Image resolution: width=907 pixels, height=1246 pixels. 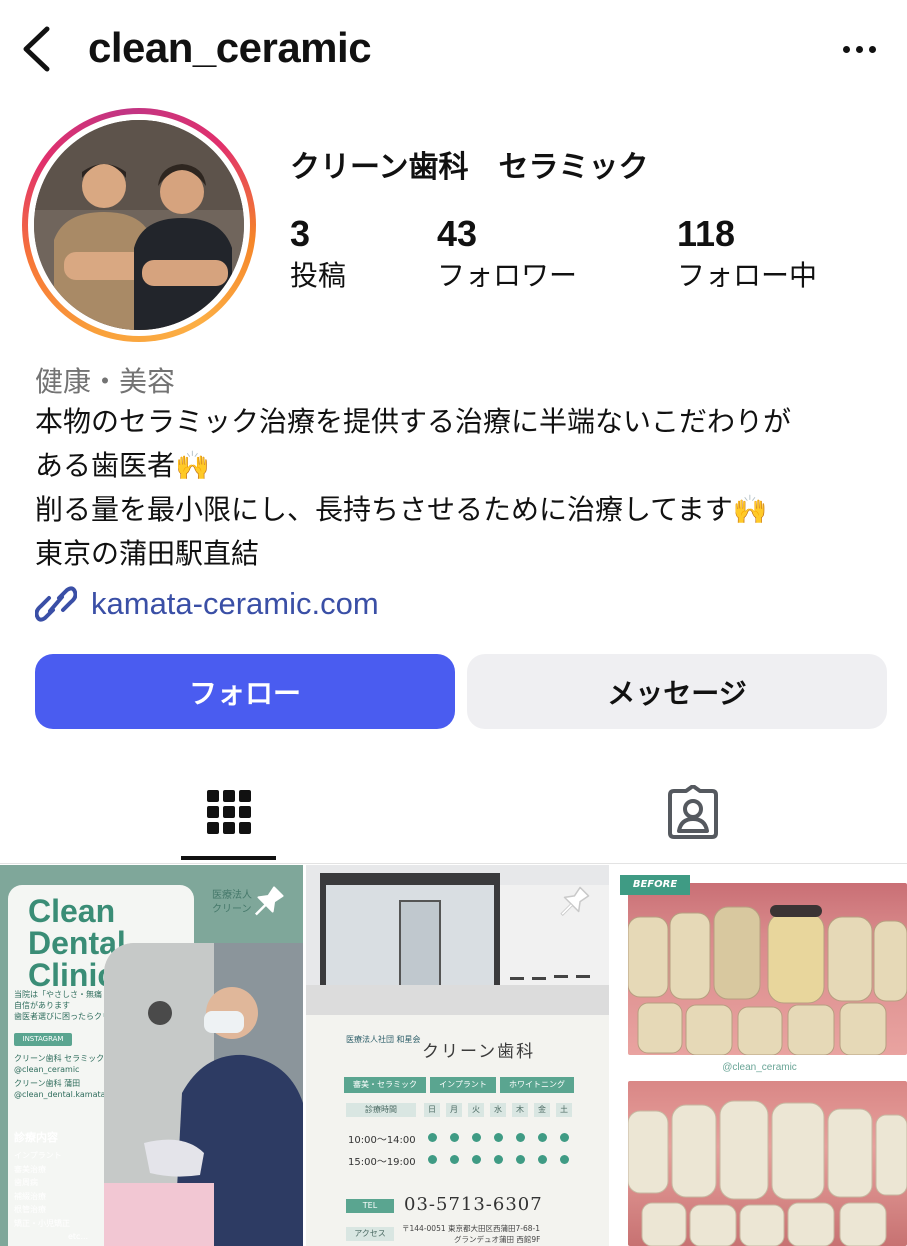 I want to click on service-chip: 審美・セラミック, so click(x=385, y=1085).